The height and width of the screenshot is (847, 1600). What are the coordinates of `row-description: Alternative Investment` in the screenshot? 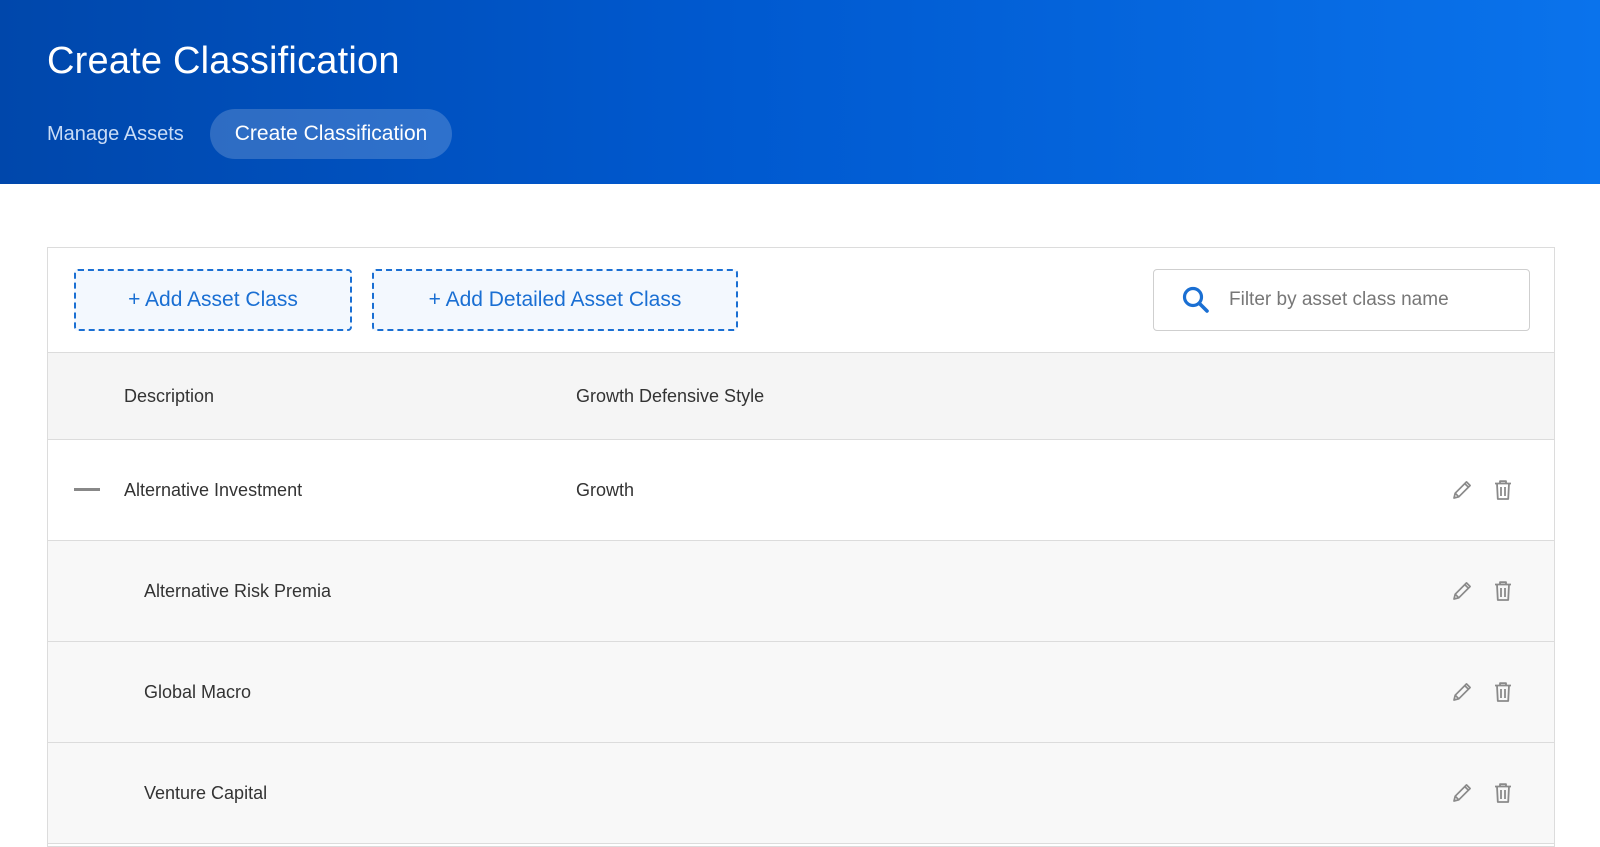 It's located at (213, 489).